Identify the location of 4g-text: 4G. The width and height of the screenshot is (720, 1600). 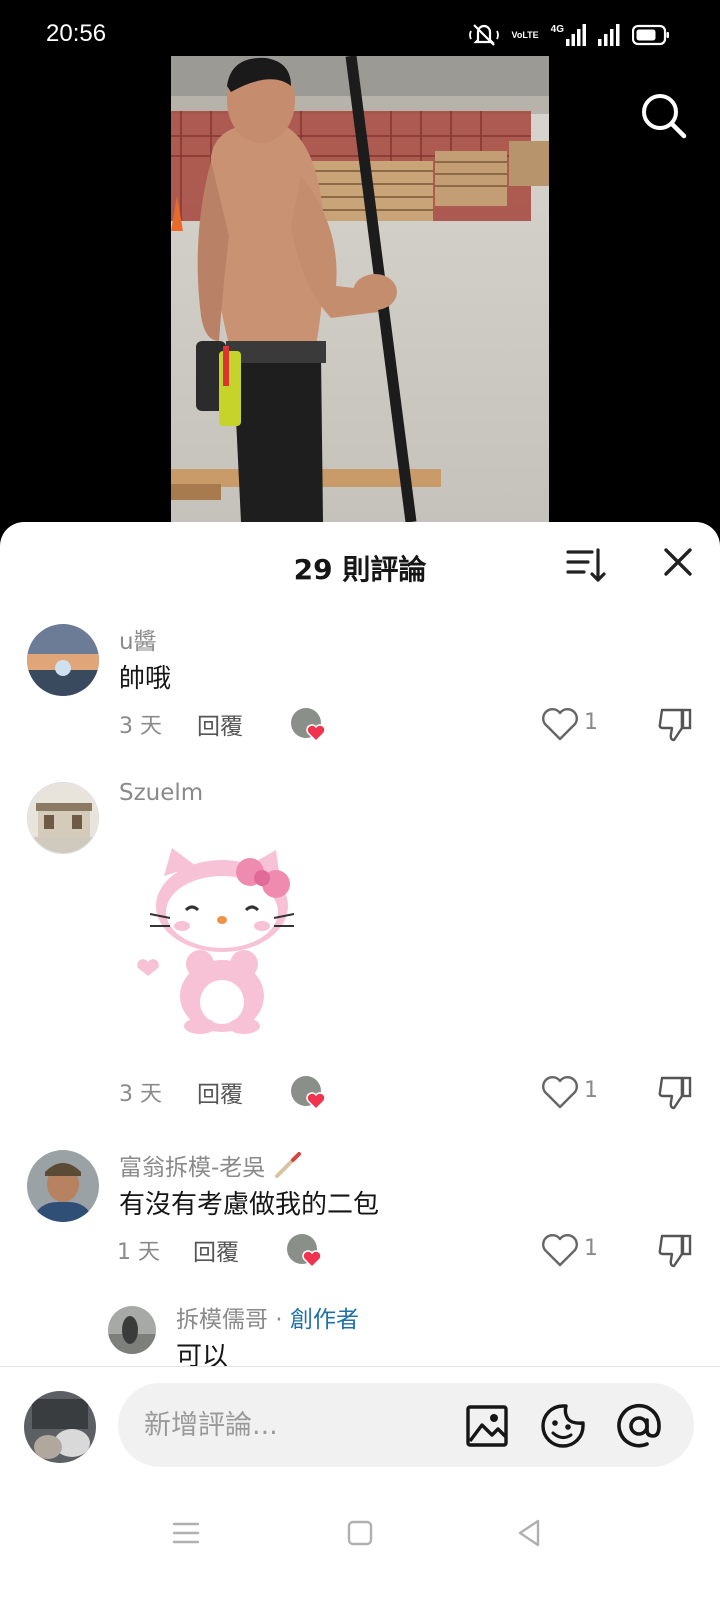
(557, 29).